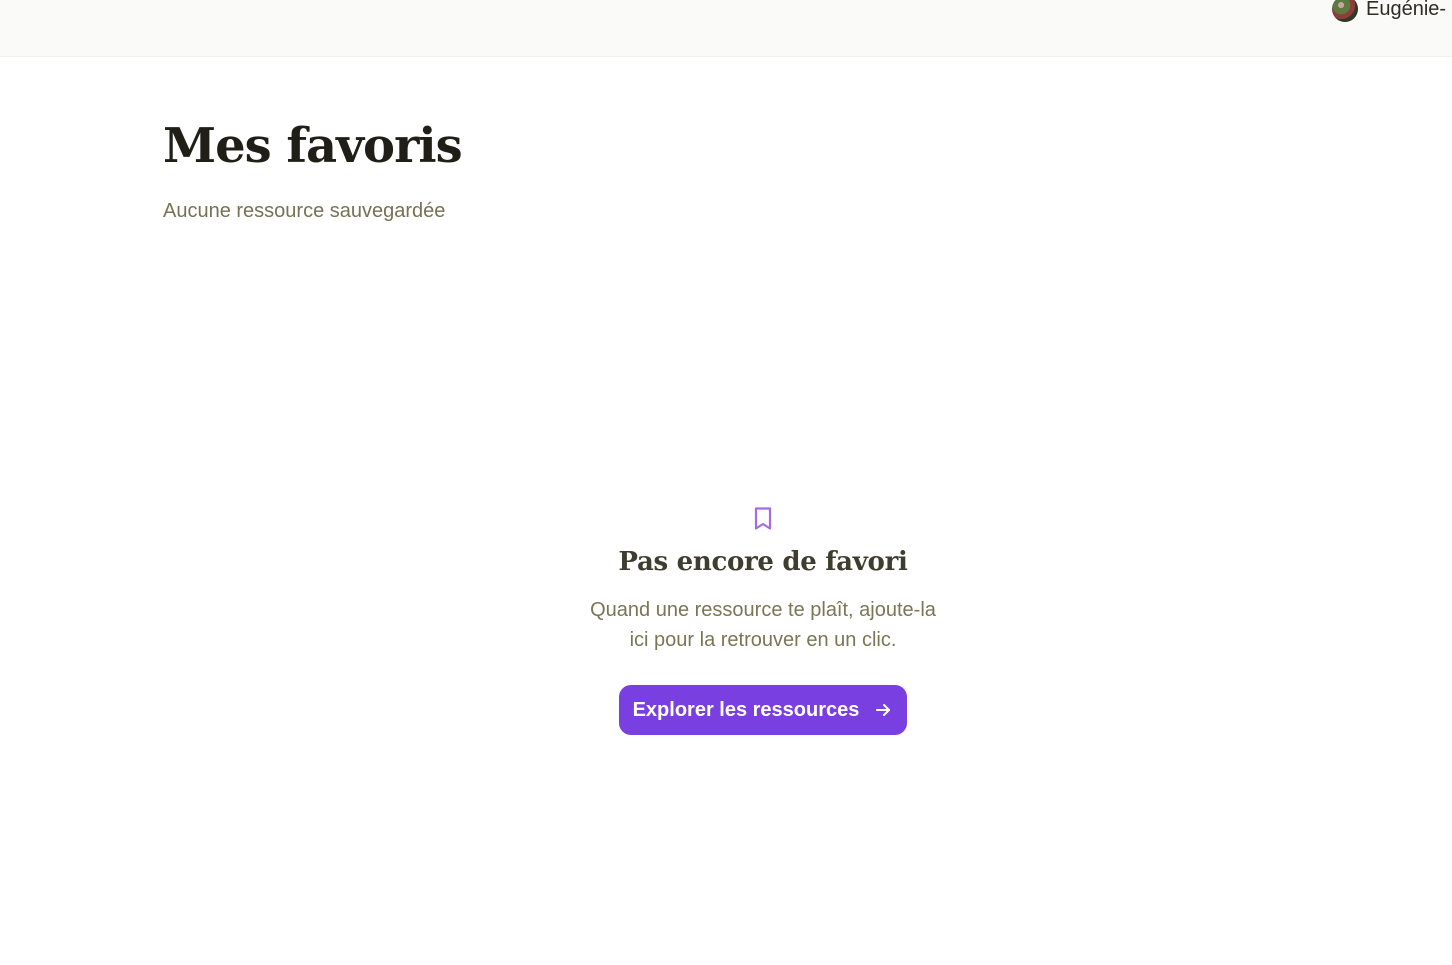 The image size is (1452, 965). What do you see at coordinates (763, 518) in the screenshot?
I see `bookmark-icon` at bounding box center [763, 518].